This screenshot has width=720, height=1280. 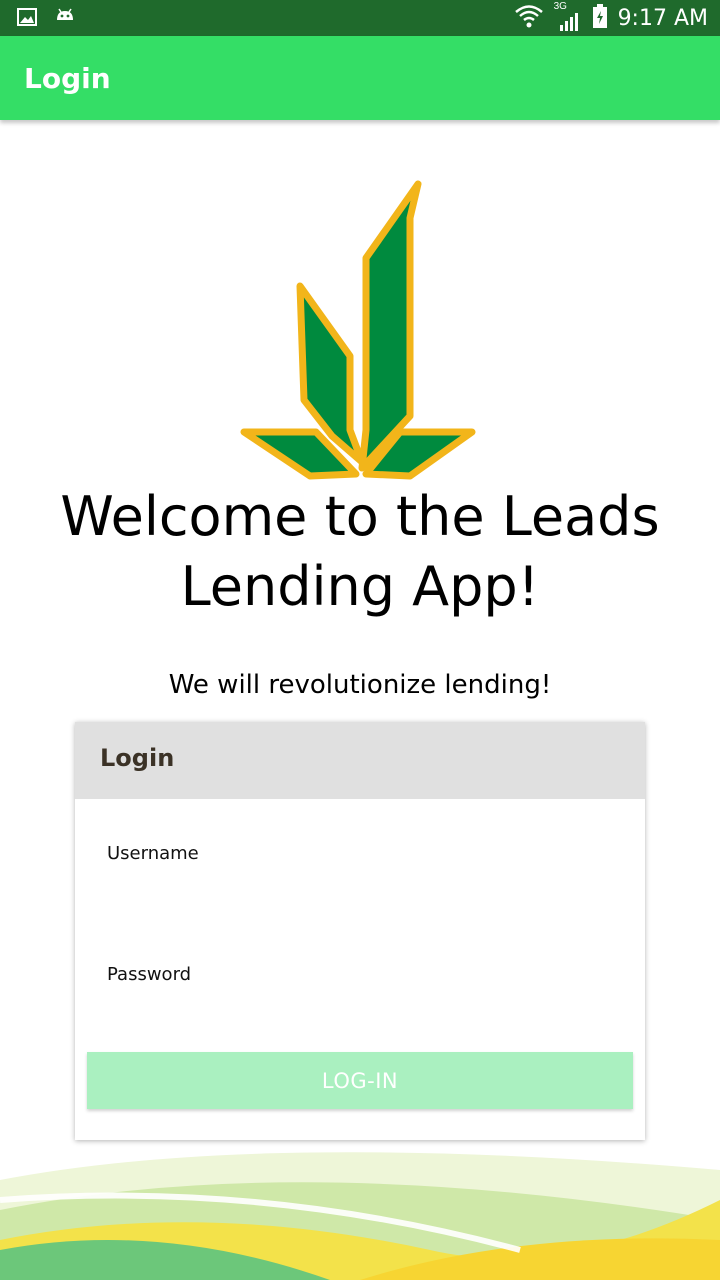 What do you see at coordinates (65, 19) in the screenshot?
I see `android-icon` at bounding box center [65, 19].